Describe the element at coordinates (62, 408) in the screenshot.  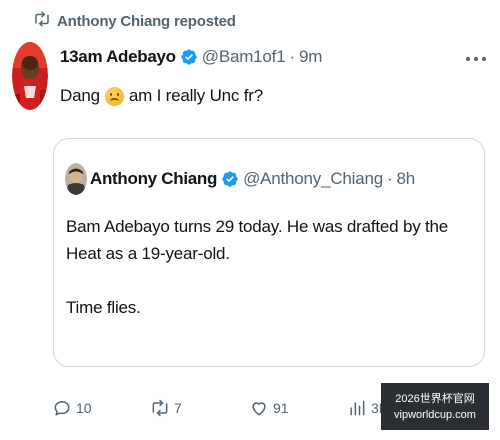
I see `reply-icon` at that location.